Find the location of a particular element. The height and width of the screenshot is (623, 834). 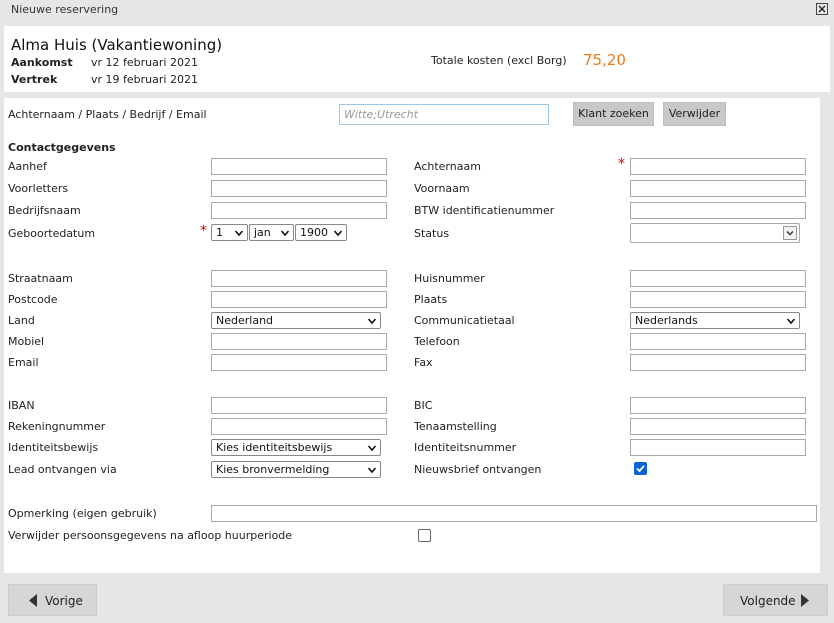

plaats-label: Plaats is located at coordinates (431, 299).